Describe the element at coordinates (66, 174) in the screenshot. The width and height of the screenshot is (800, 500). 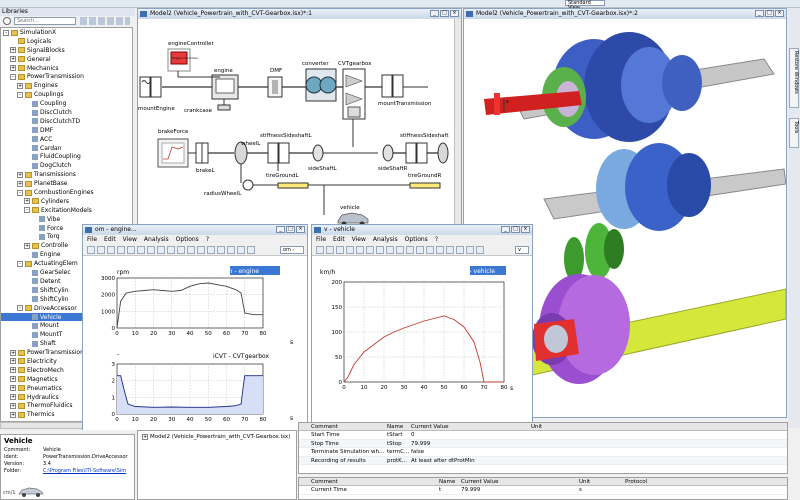
I see `tree-item: + Transmissions` at that location.